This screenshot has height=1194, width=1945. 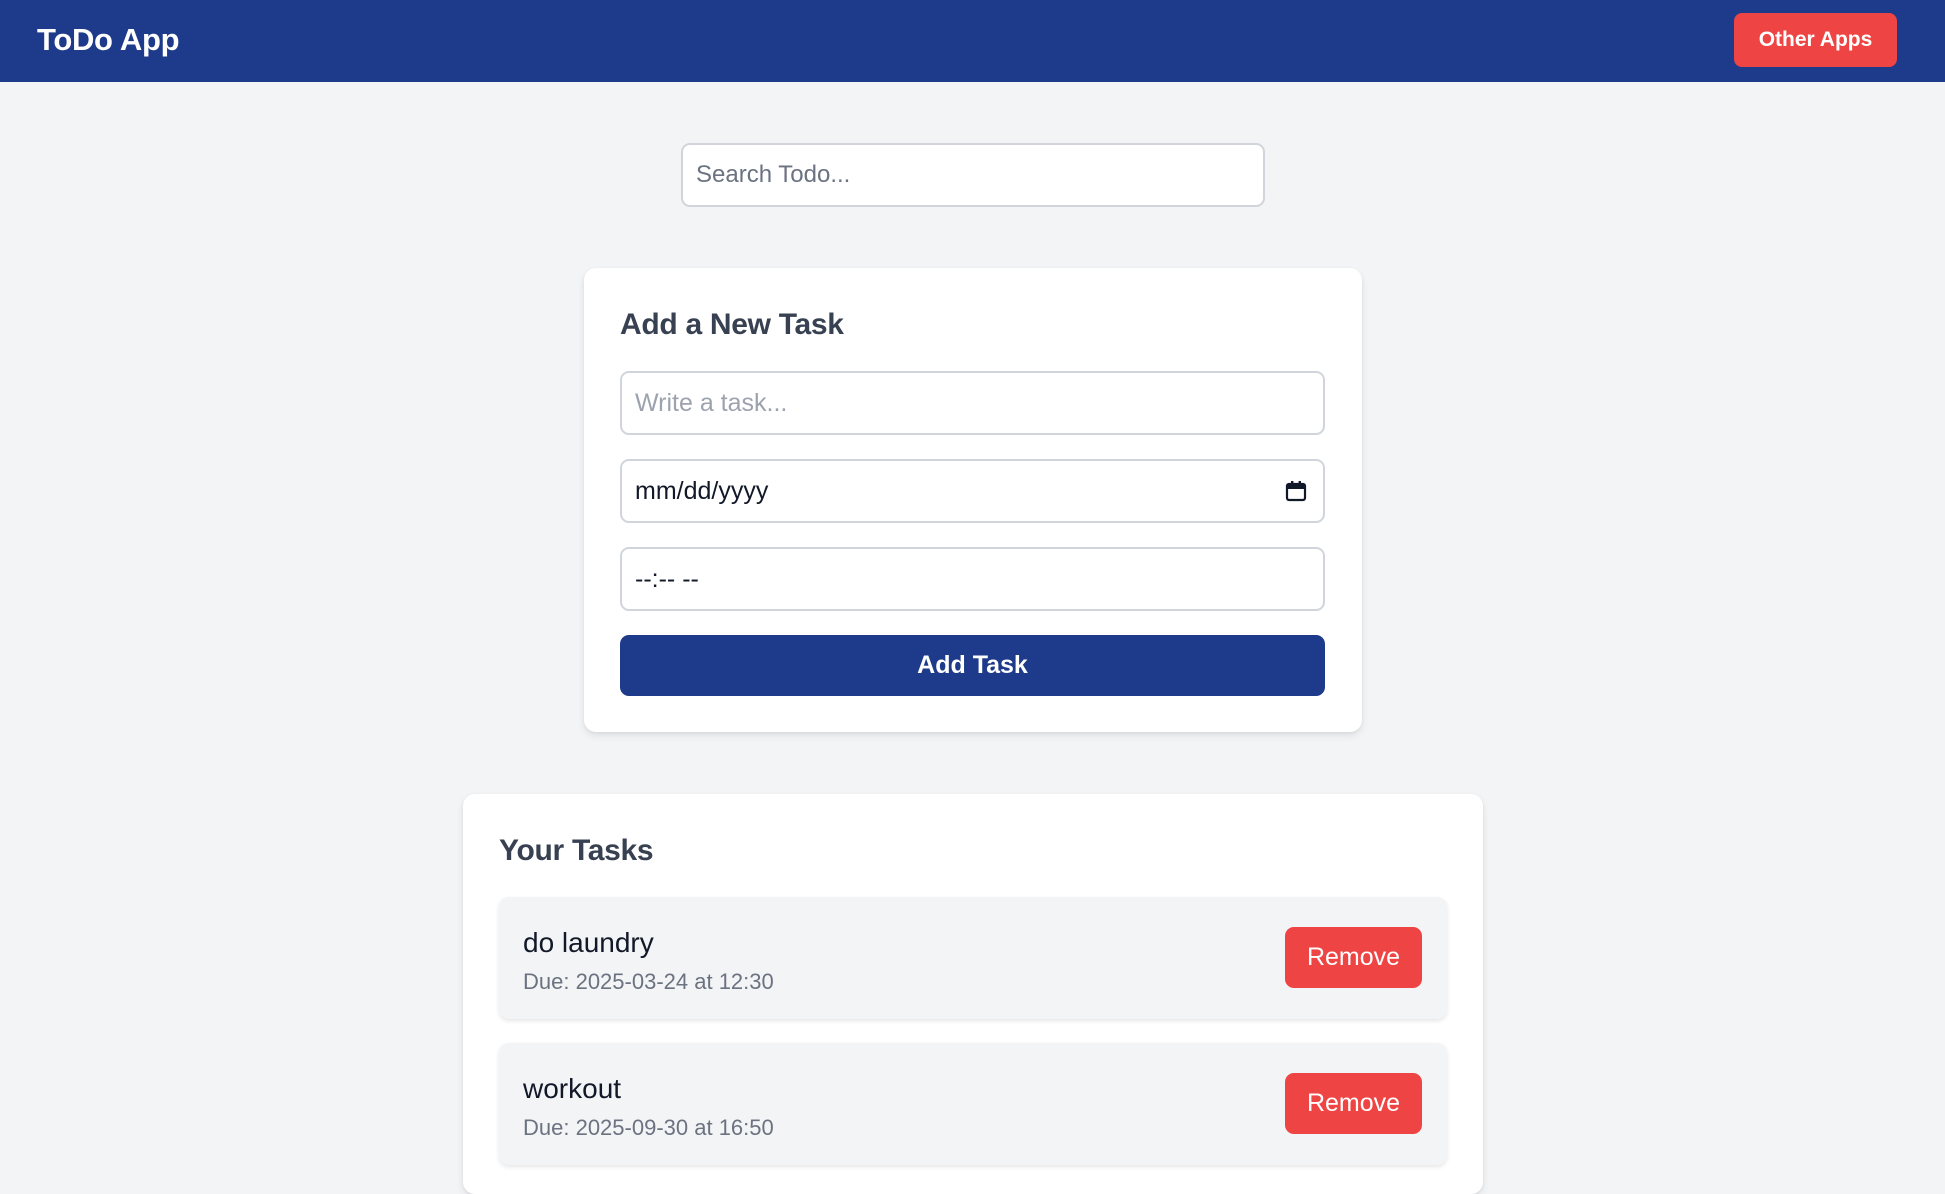 I want to click on add-task-button: Add Task, so click(x=972, y=665).